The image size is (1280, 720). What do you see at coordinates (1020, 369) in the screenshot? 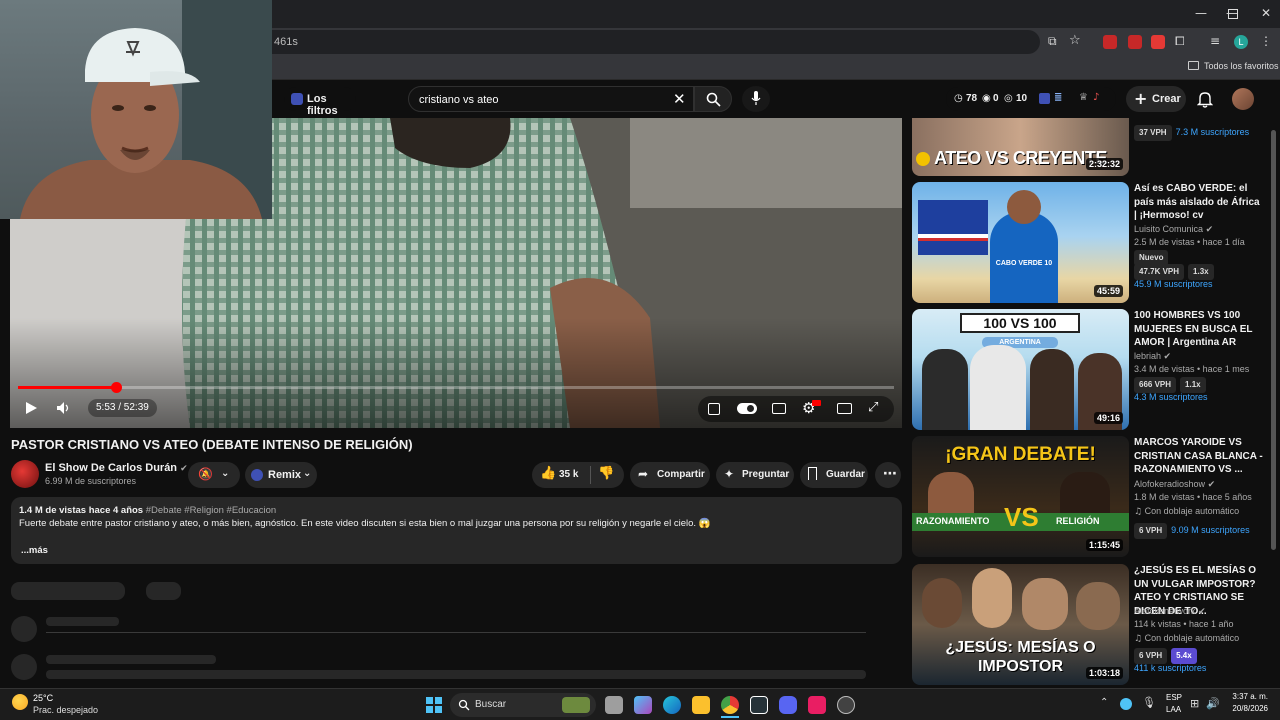
I see `recommendation-thumbnail: 100 VS 100 ARGENTINA 49:16` at bounding box center [1020, 369].